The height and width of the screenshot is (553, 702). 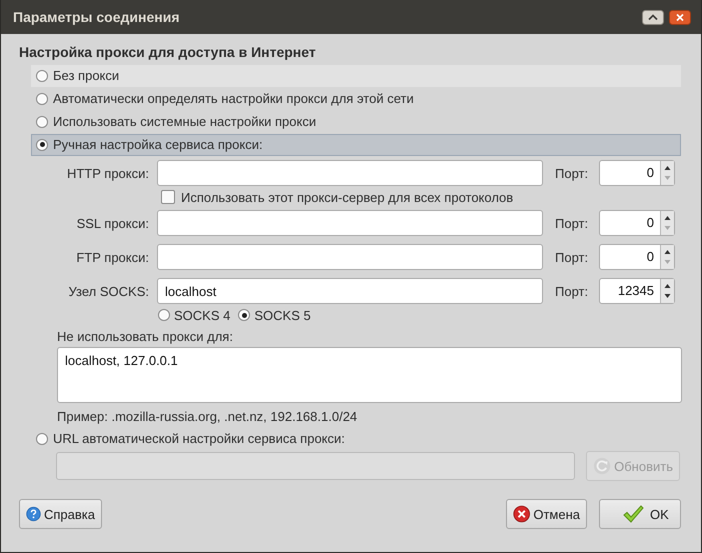 I want to click on window-title: Параметры соединения, so click(x=96, y=17).